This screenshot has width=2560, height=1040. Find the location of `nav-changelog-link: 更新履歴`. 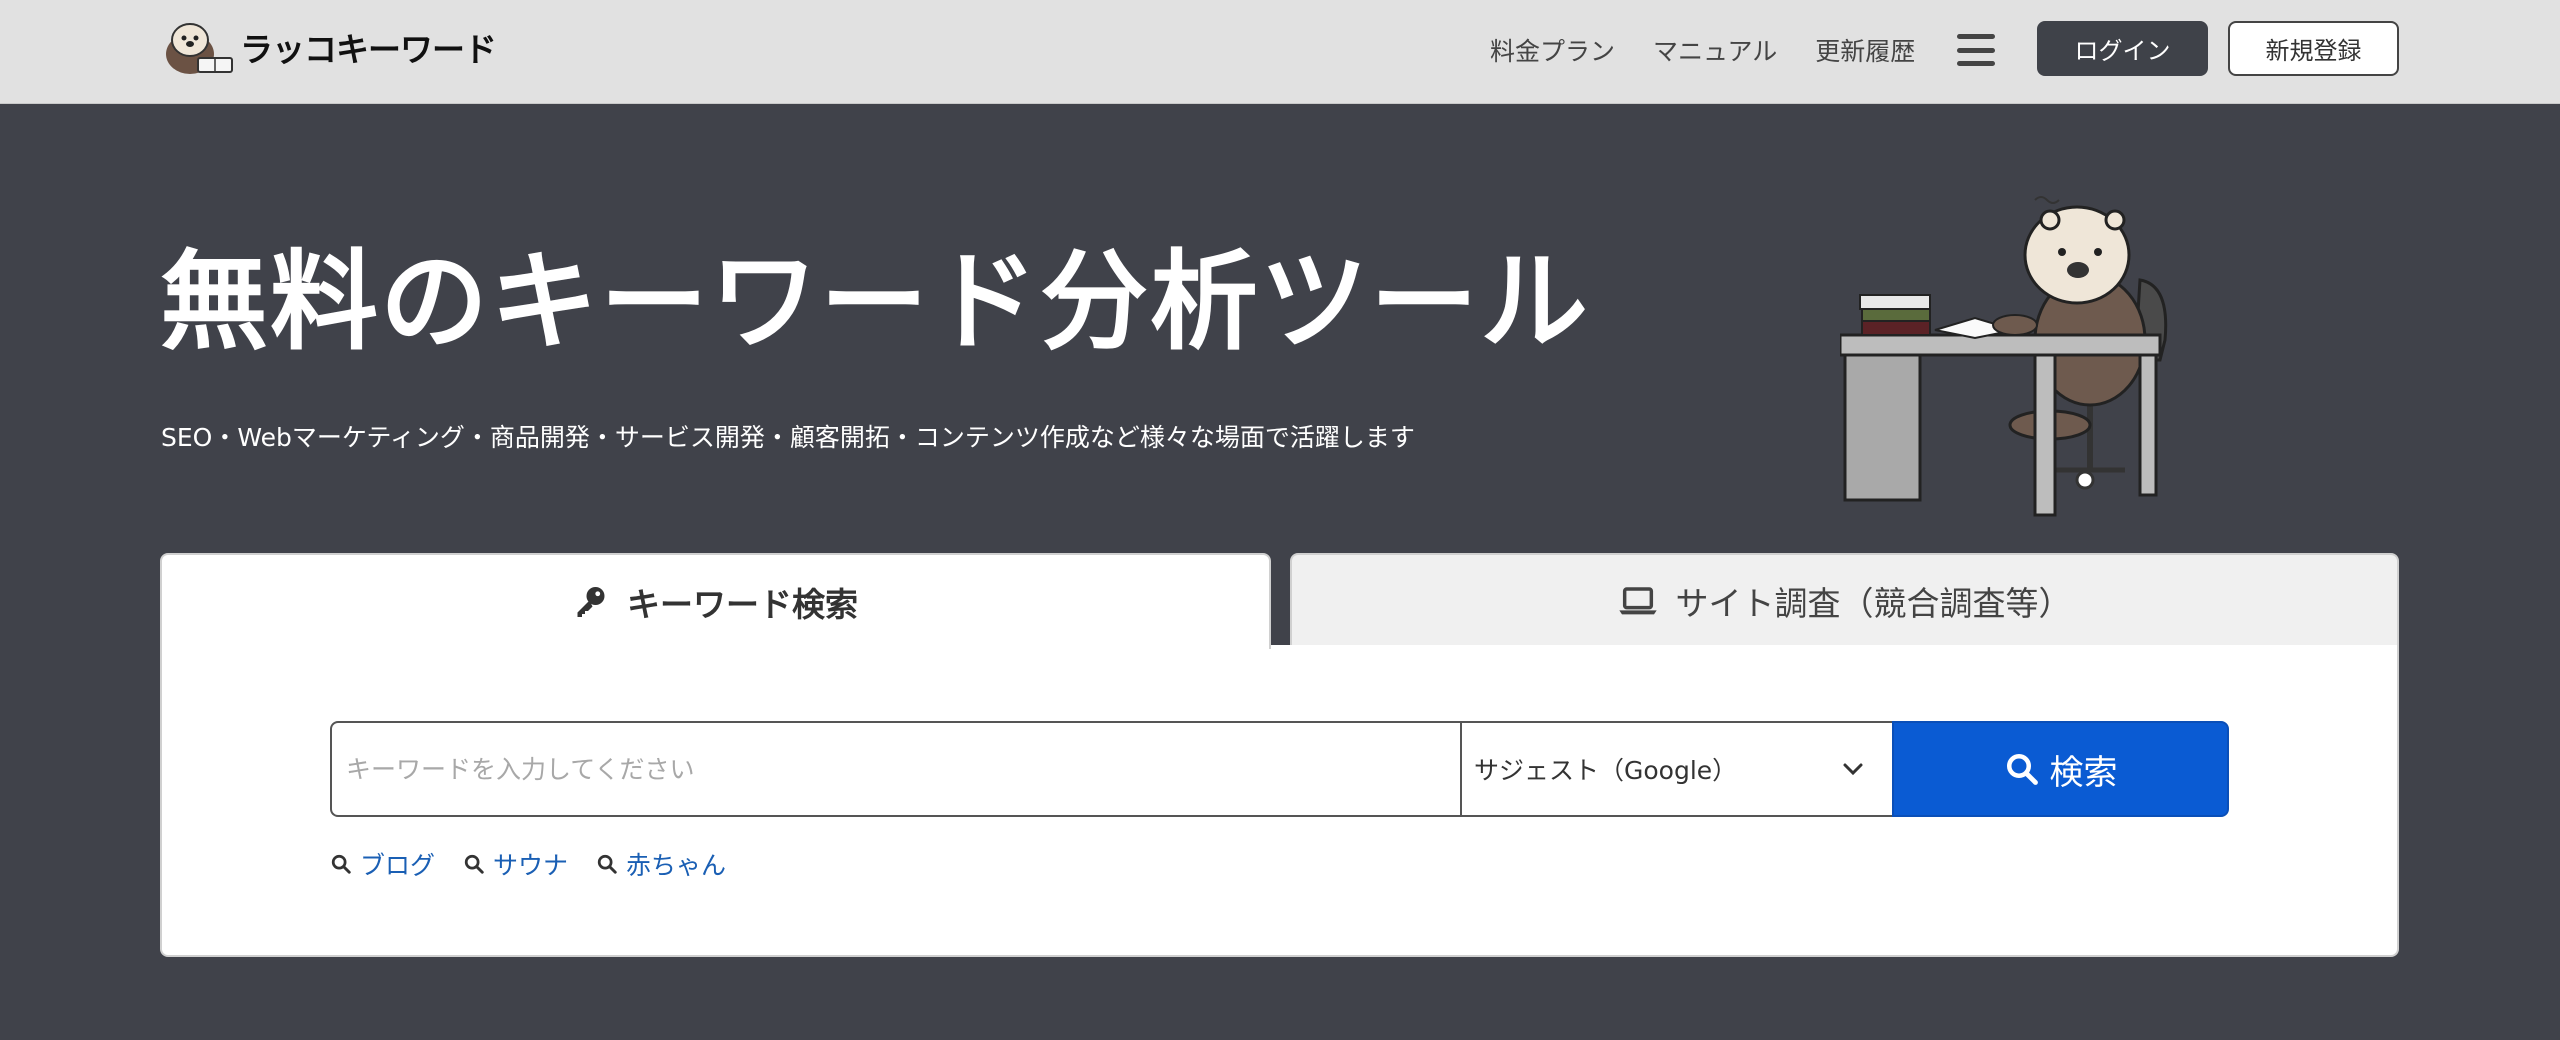

nav-changelog-link: 更新履歴 is located at coordinates (1865, 50).